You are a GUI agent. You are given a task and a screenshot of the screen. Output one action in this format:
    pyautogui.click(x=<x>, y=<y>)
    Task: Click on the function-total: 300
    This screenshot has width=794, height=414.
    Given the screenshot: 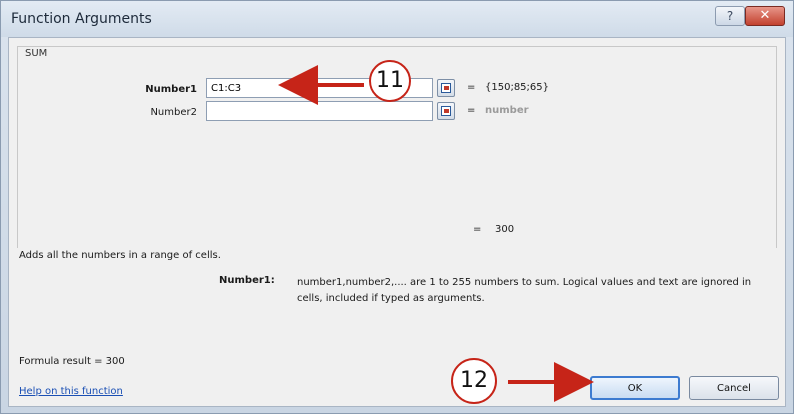 What is the action you would take?
    pyautogui.click(x=505, y=229)
    